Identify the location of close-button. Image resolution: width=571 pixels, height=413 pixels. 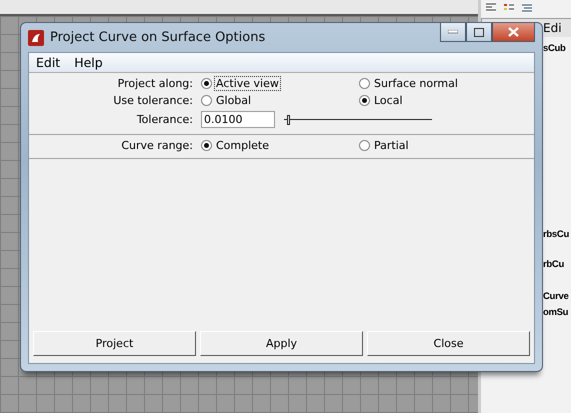
(513, 32).